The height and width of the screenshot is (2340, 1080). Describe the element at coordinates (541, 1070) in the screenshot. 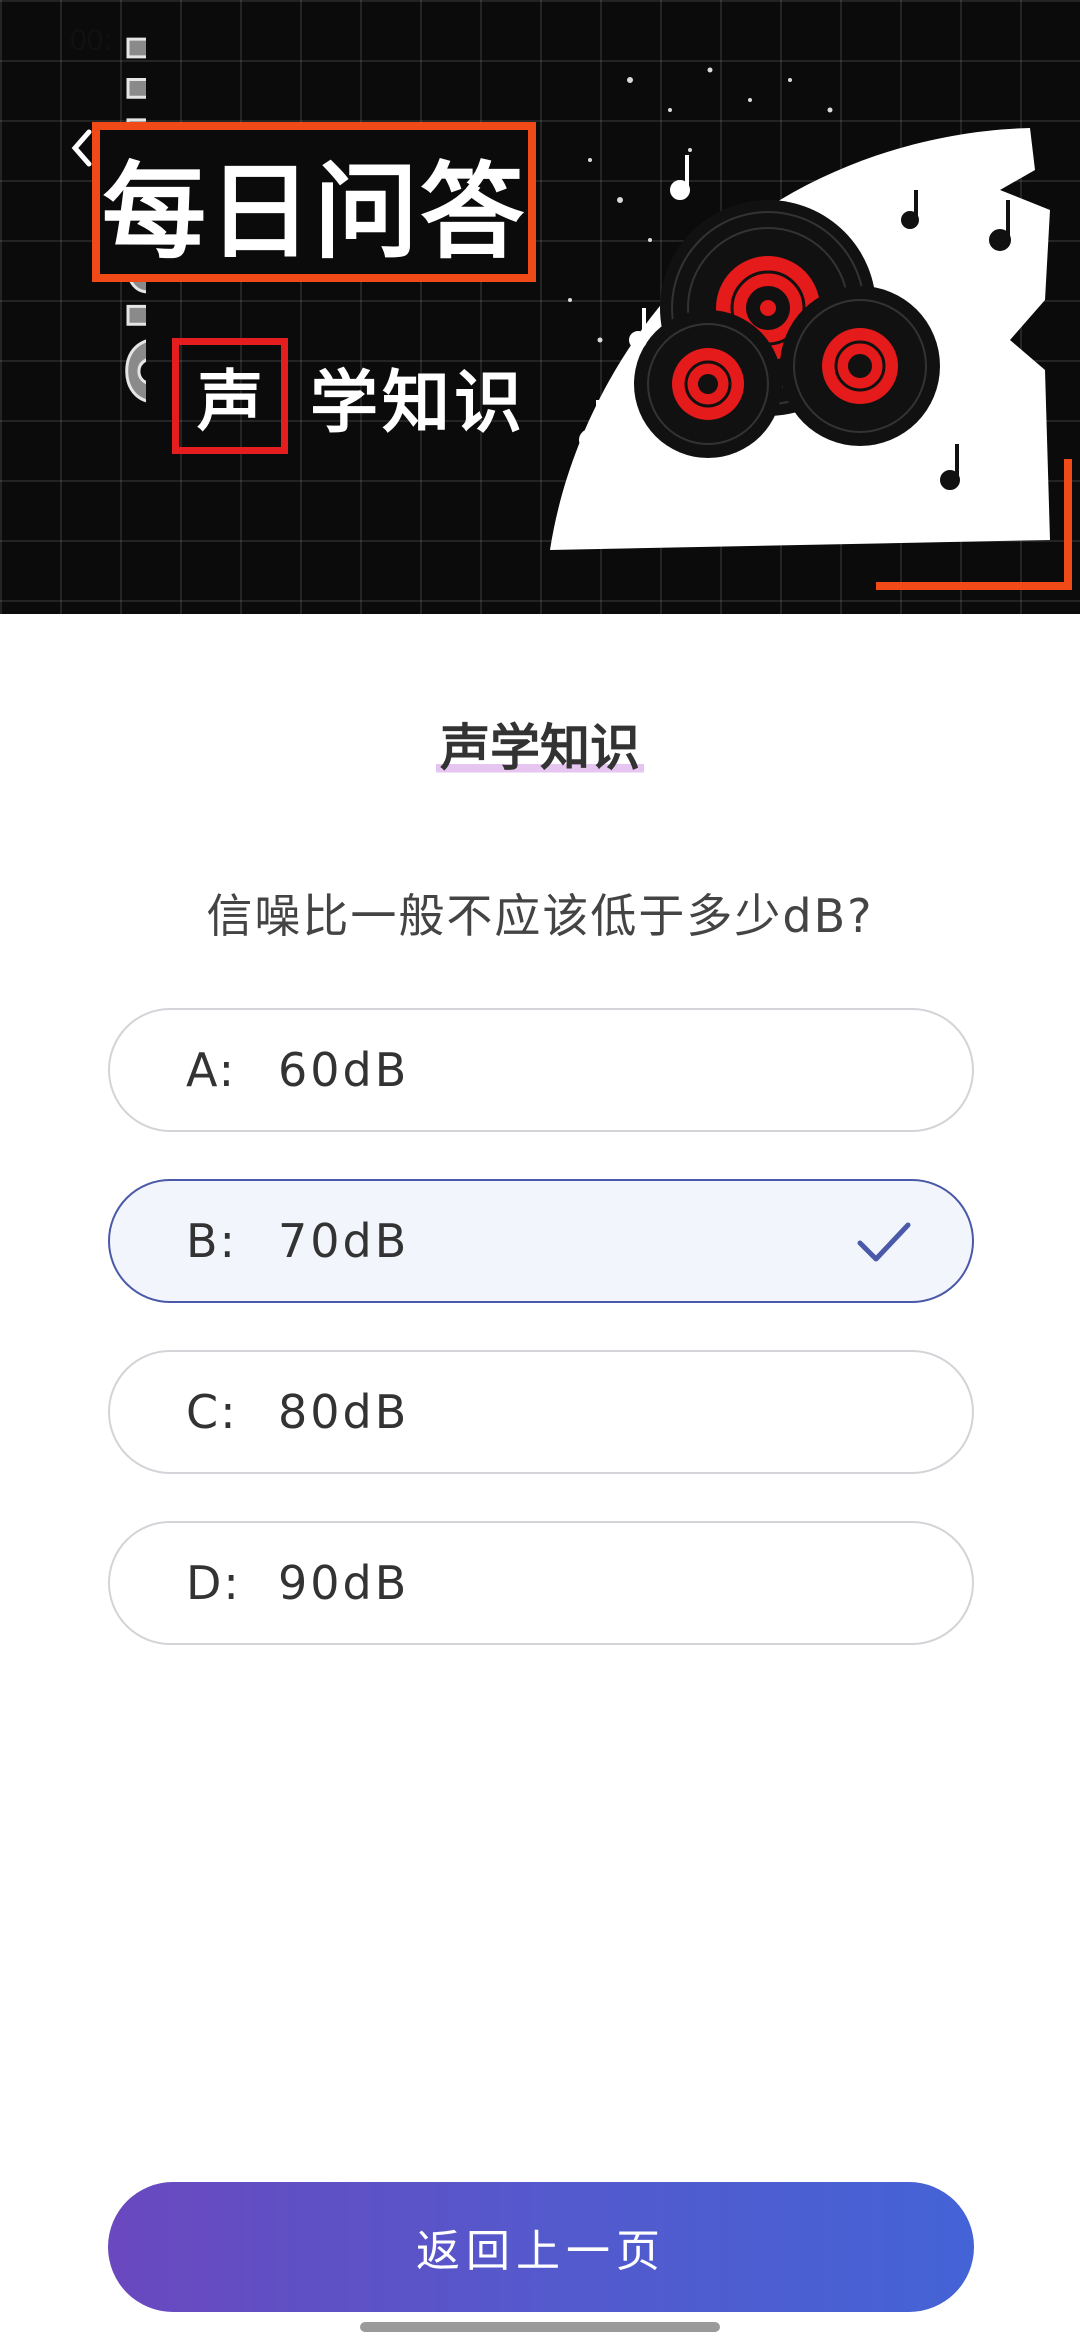

I see `option-a: A: 60dB` at that location.